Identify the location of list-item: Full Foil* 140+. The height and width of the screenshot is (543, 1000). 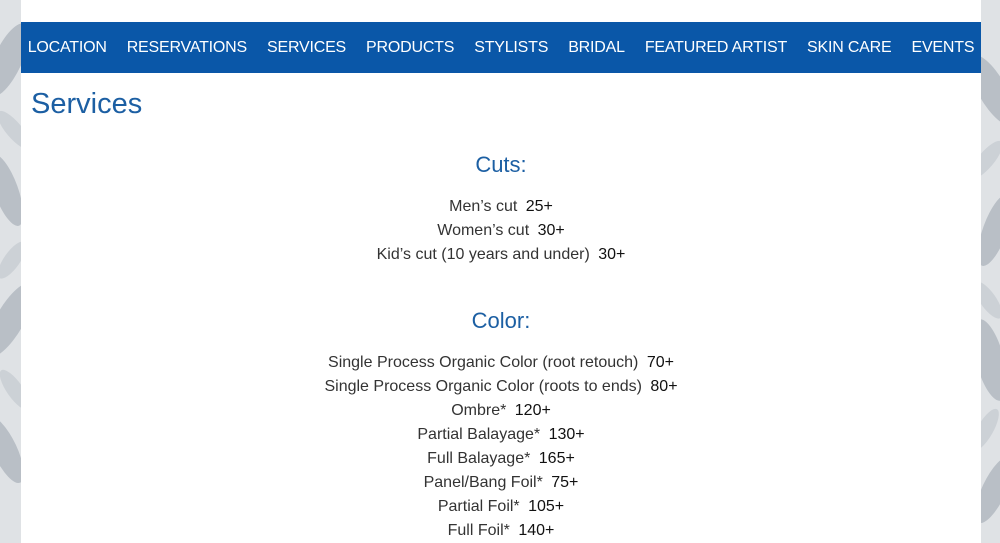
(501, 531).